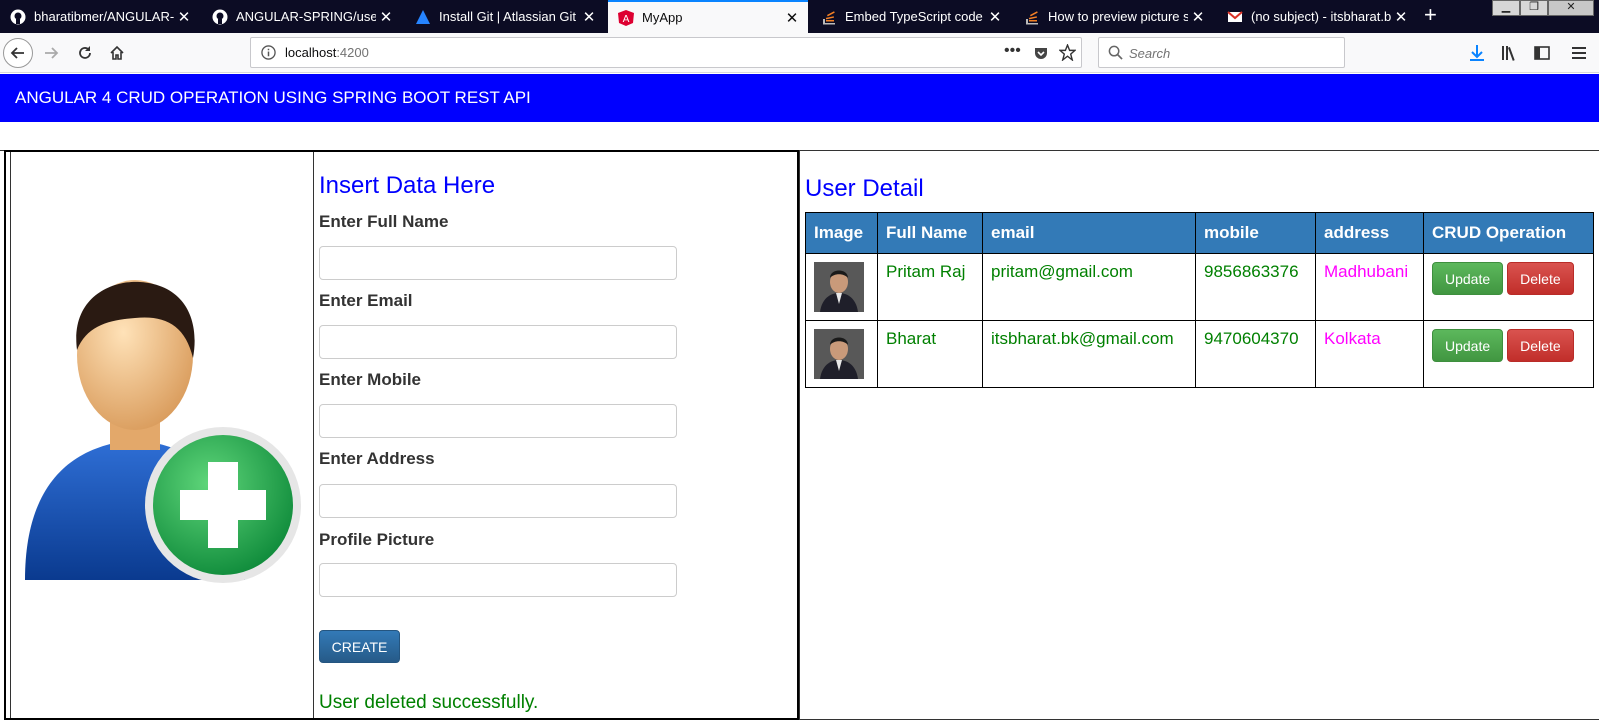  I want to click on library-icon, so click(1509, 53).